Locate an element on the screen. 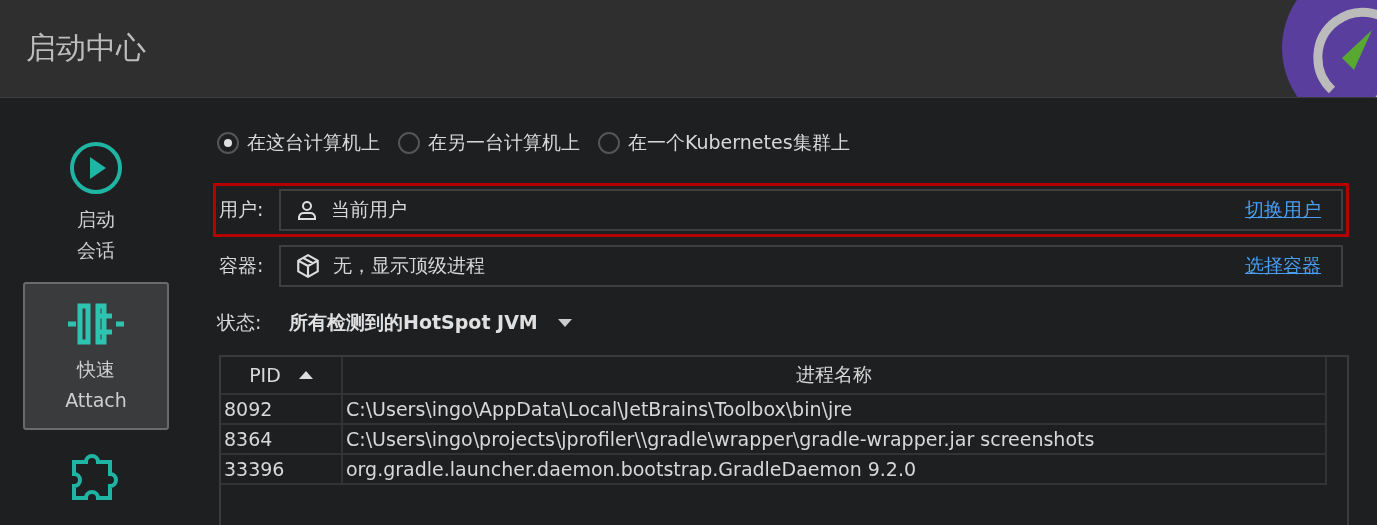 The image size is (1377, 525). plug-icon is located at coordinates (96, 324).